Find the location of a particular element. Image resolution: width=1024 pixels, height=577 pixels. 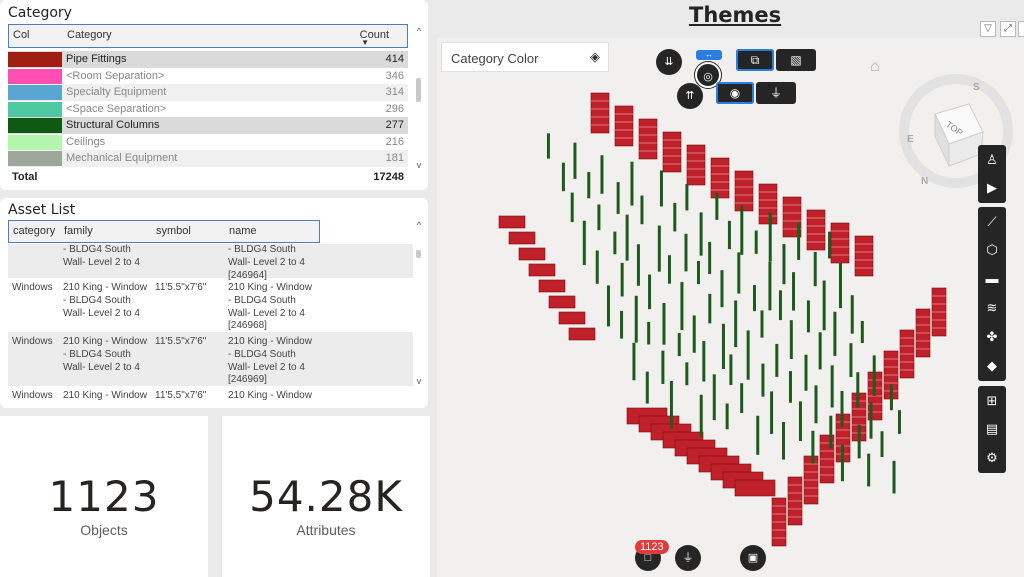

camera-icon: ▶ is located at coordinates (992, 188).